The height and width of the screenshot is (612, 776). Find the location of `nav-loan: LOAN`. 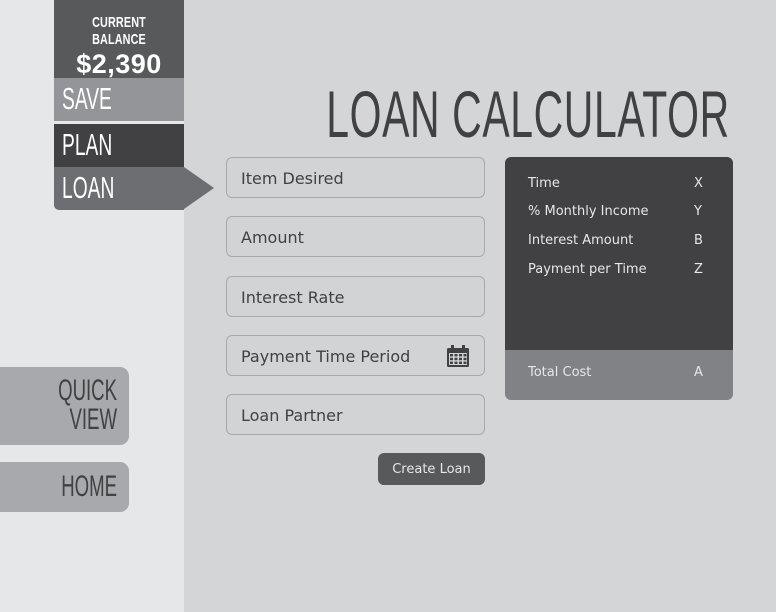

nav-loan: LOAN is located at coordinates (134, 188).